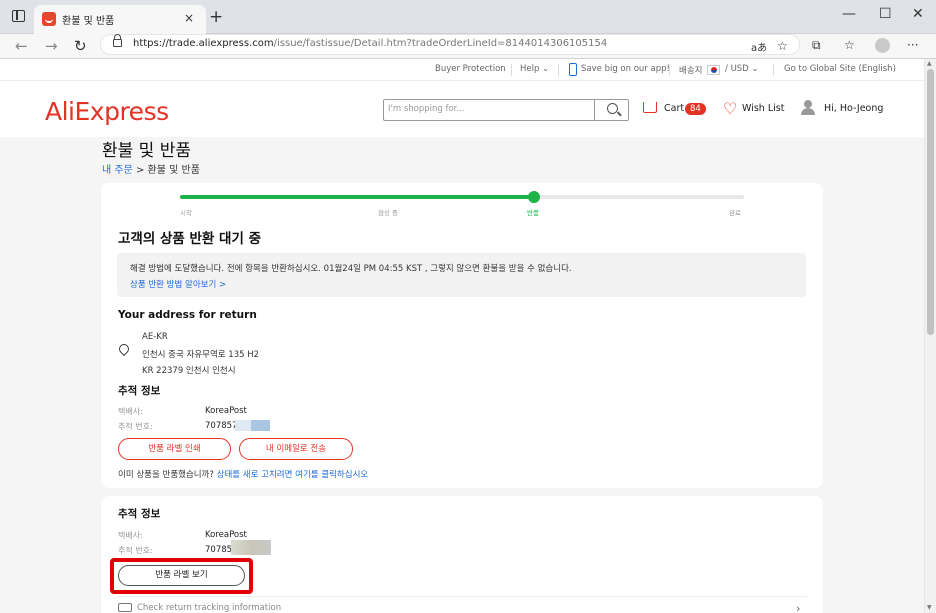 Image resolution: width=936 pixels, height=613 pixels. Describe the element at coordinates (187, 315) in the screenshot. I see `return-address-title: Your address for return` at that location.